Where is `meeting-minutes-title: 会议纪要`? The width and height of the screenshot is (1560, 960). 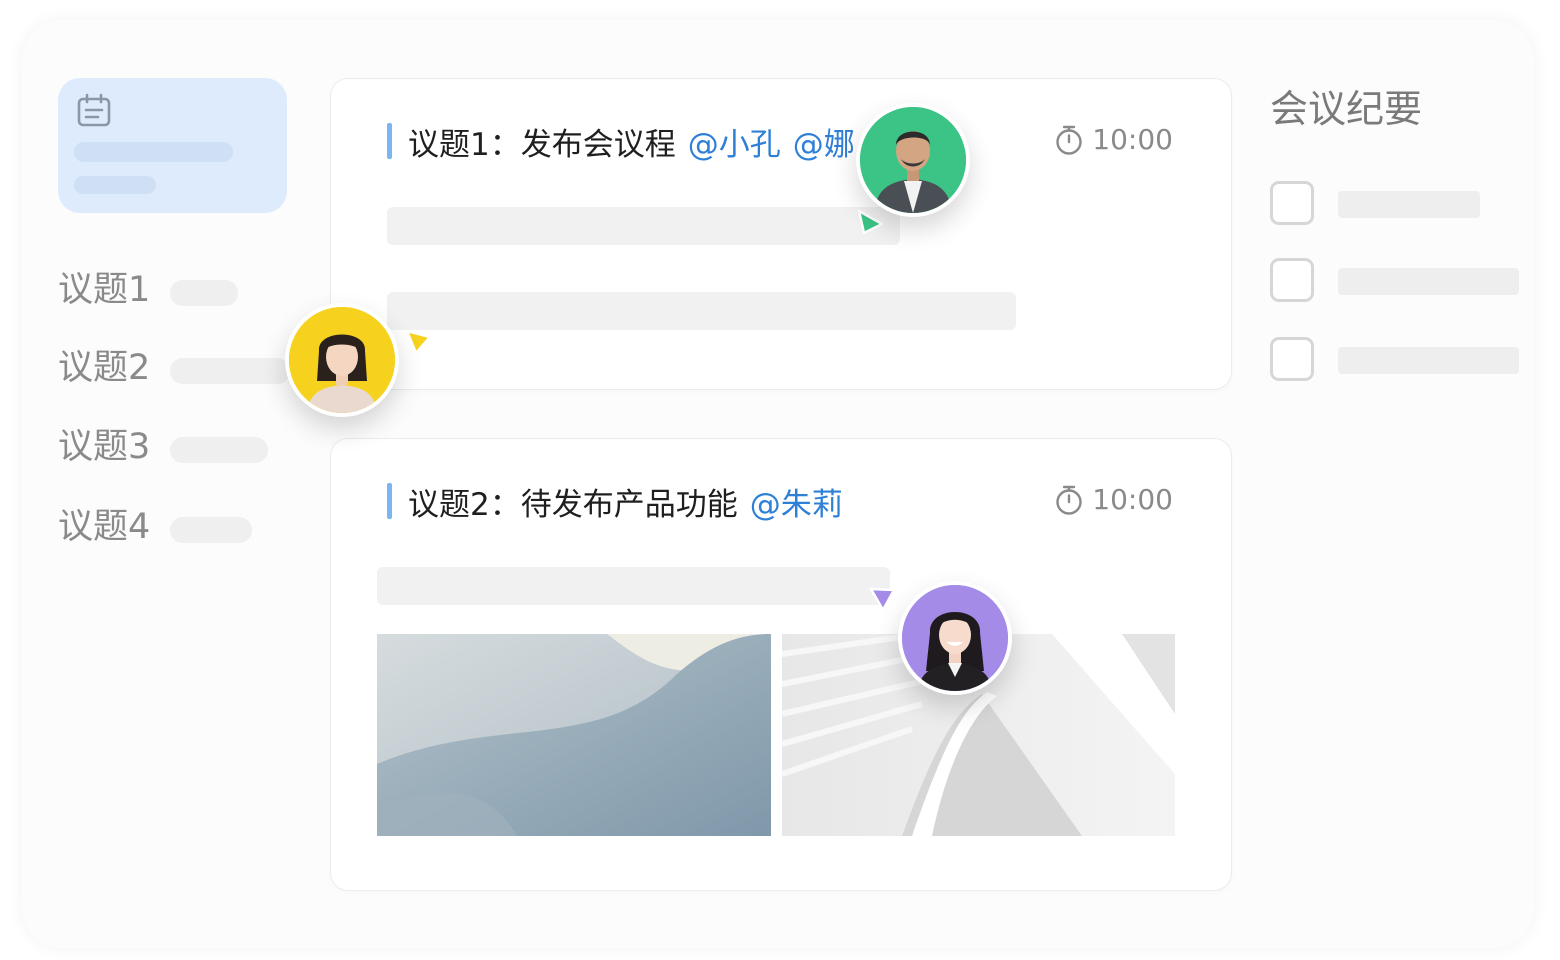 meeting-minutes-title: 会议纪要 is located at coordinates (1346, 109).